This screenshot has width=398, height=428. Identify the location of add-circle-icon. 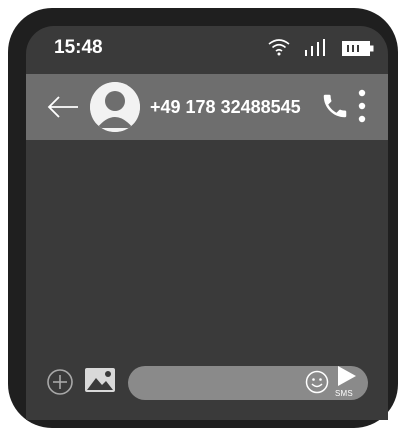
(60, 384).